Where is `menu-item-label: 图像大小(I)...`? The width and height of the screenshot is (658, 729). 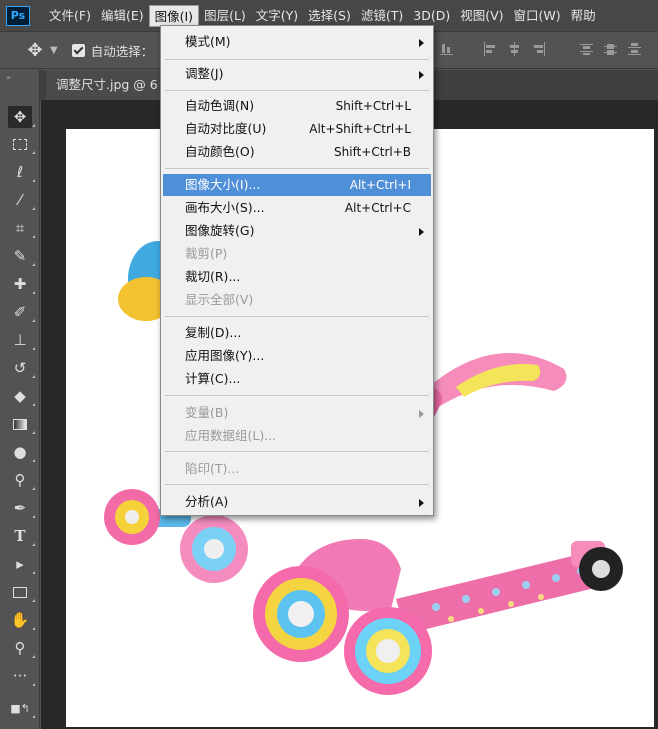
menu-item-label: 图像大小(I)... is located at coordinates (223, 184).